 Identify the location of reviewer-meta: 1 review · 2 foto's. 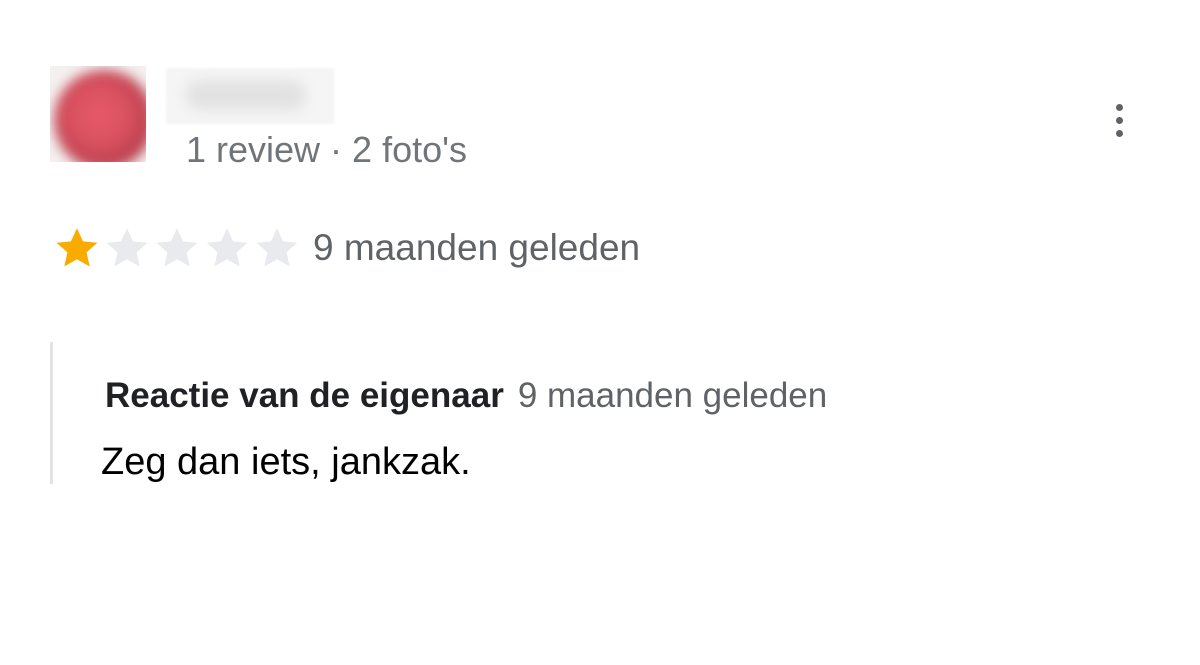
(326, 149).